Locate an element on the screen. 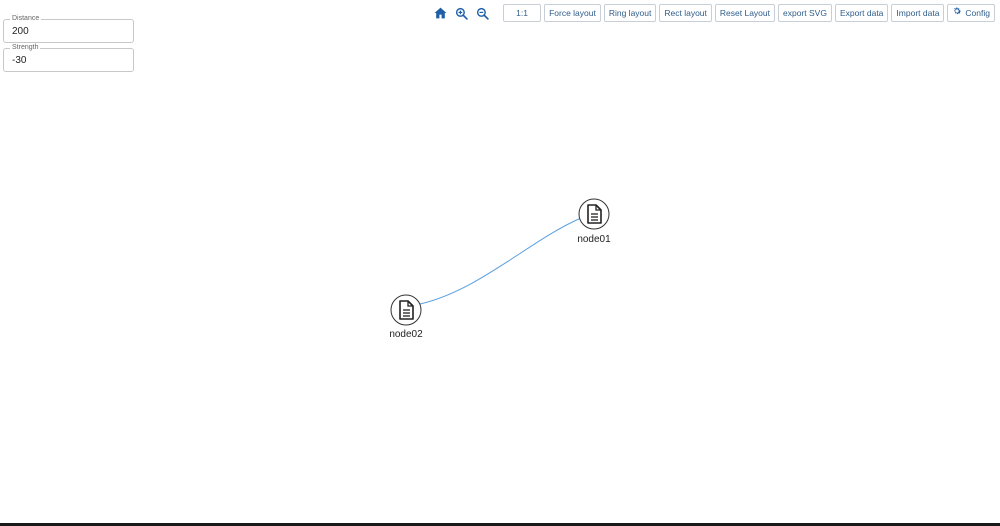  graph-link is located at coordinates (500, 261).